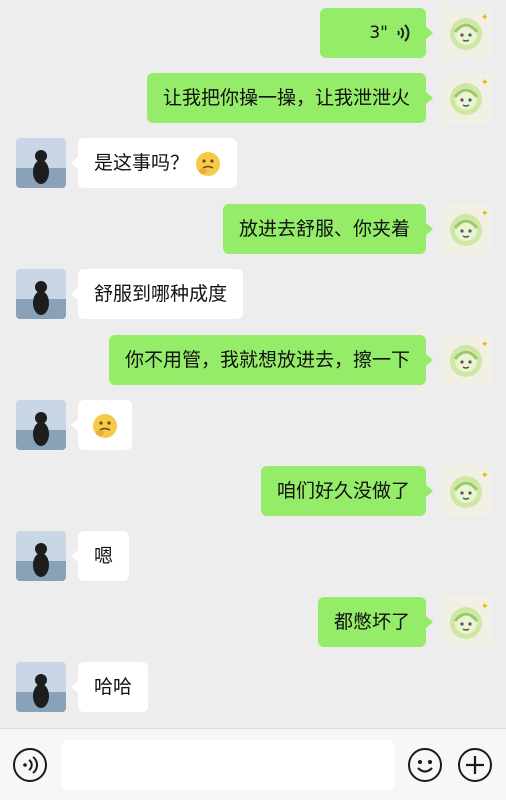  Describe the element at coordinates (161, 294) in the screenshot. I see `message-text: 舒服到哪种成度` at that location.